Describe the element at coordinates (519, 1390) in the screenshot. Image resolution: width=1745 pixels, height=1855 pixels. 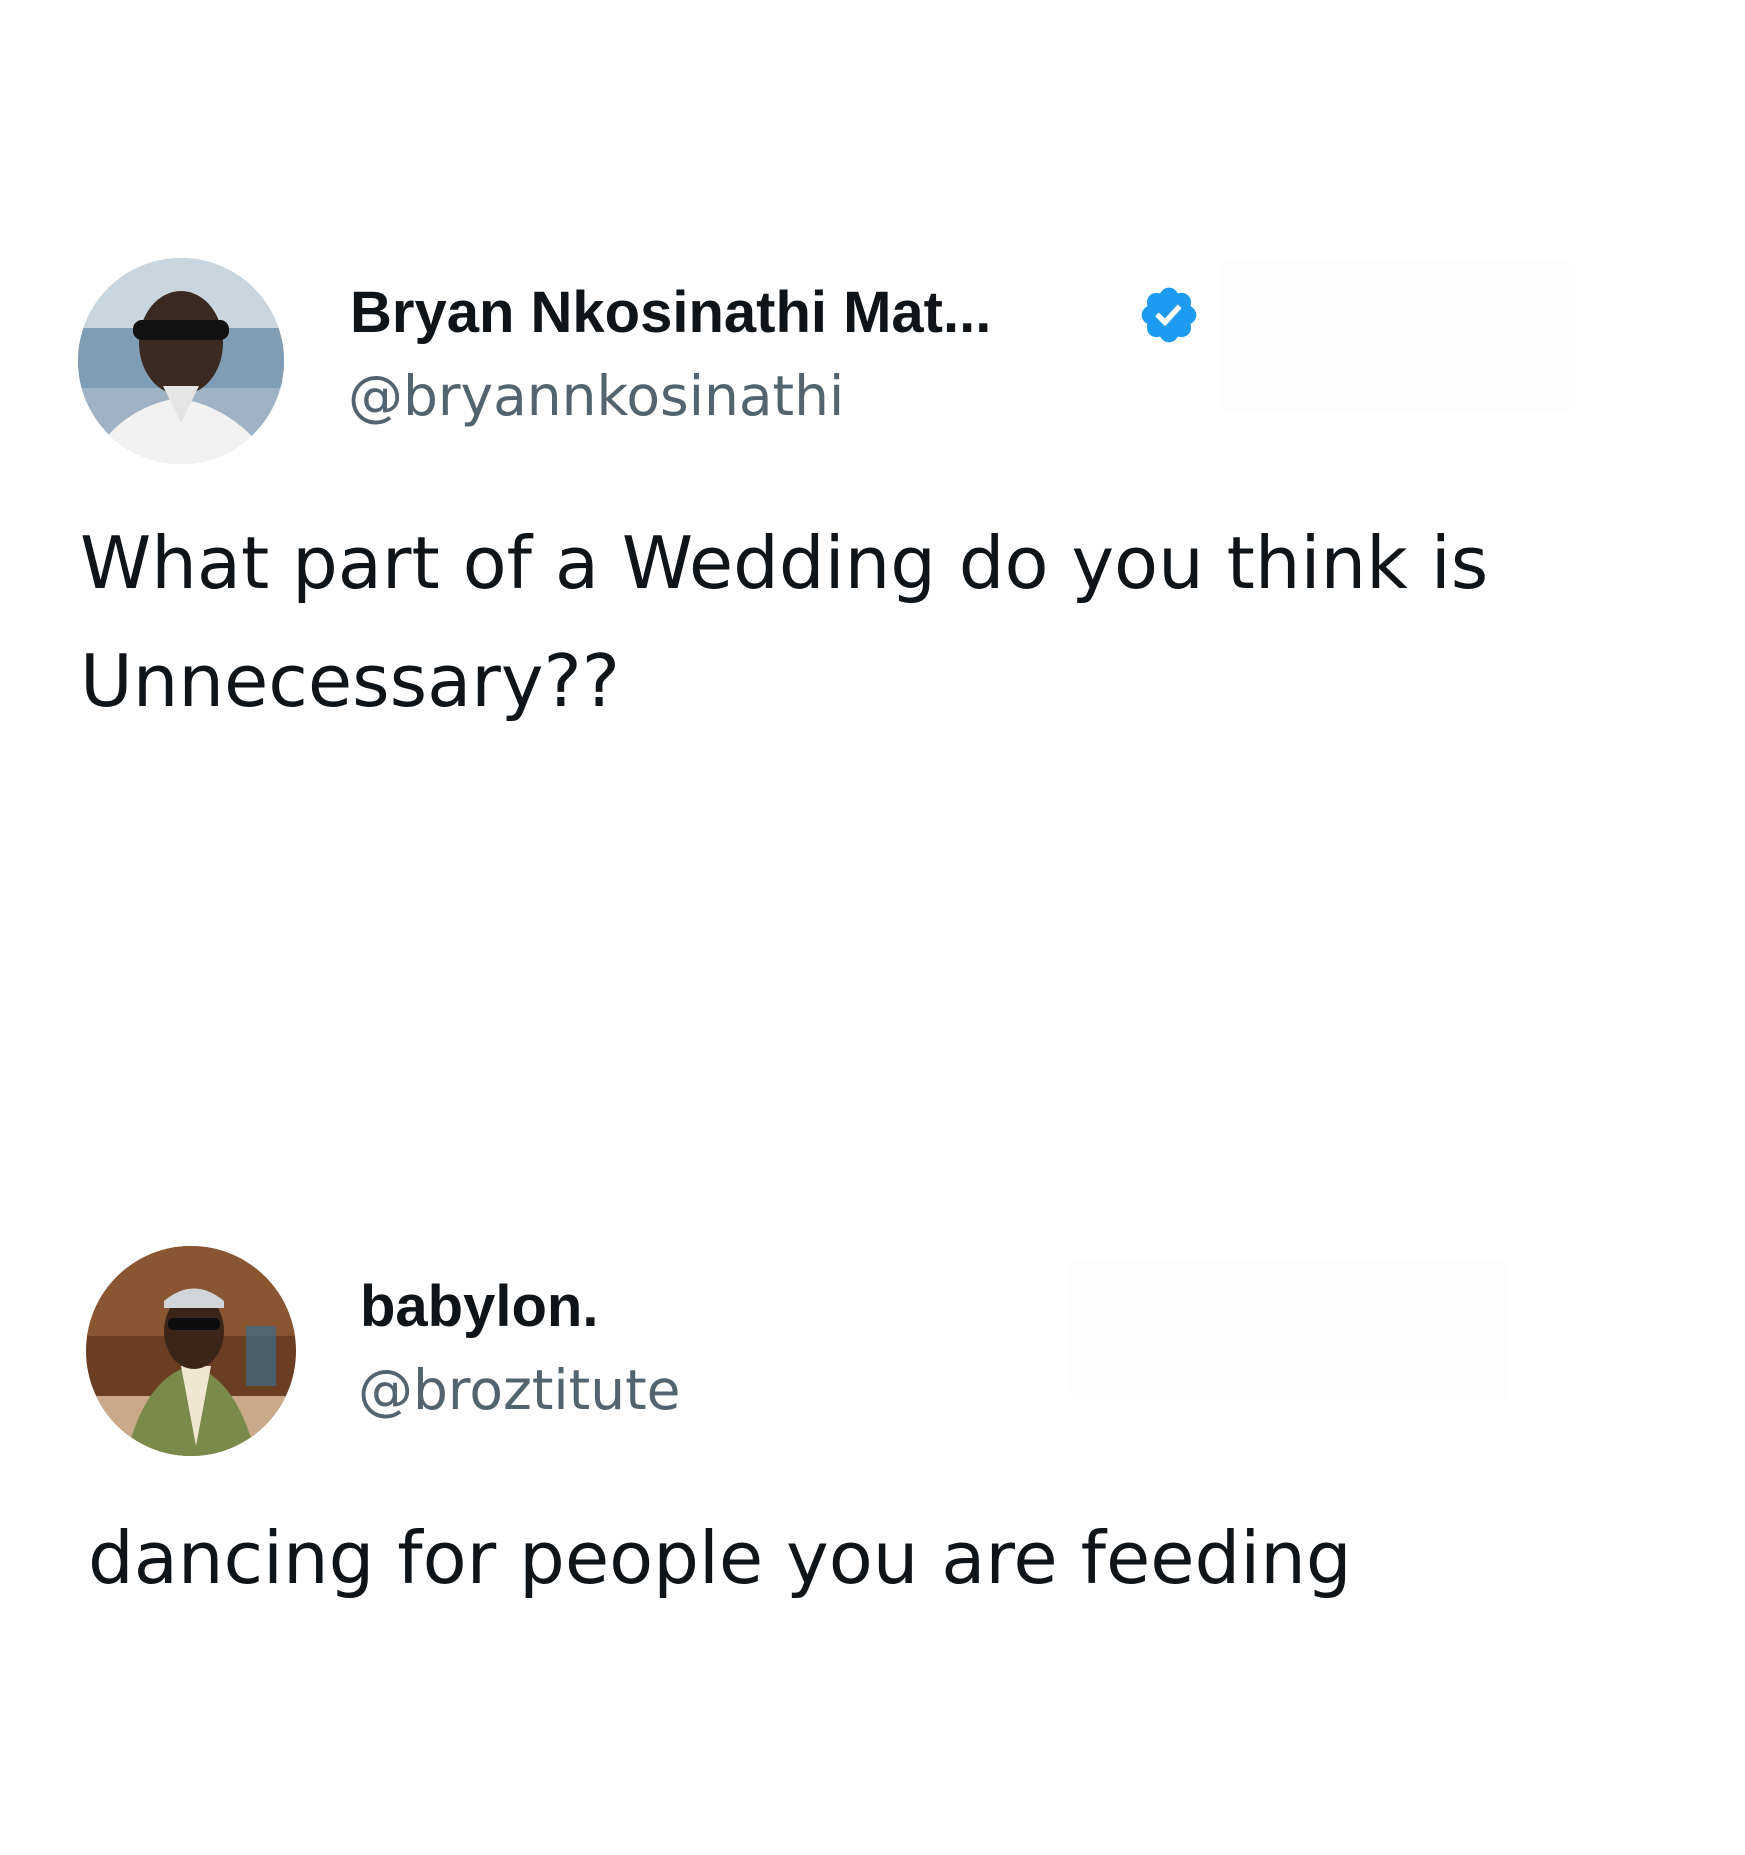
I see `handle: @broztitute` at that location.